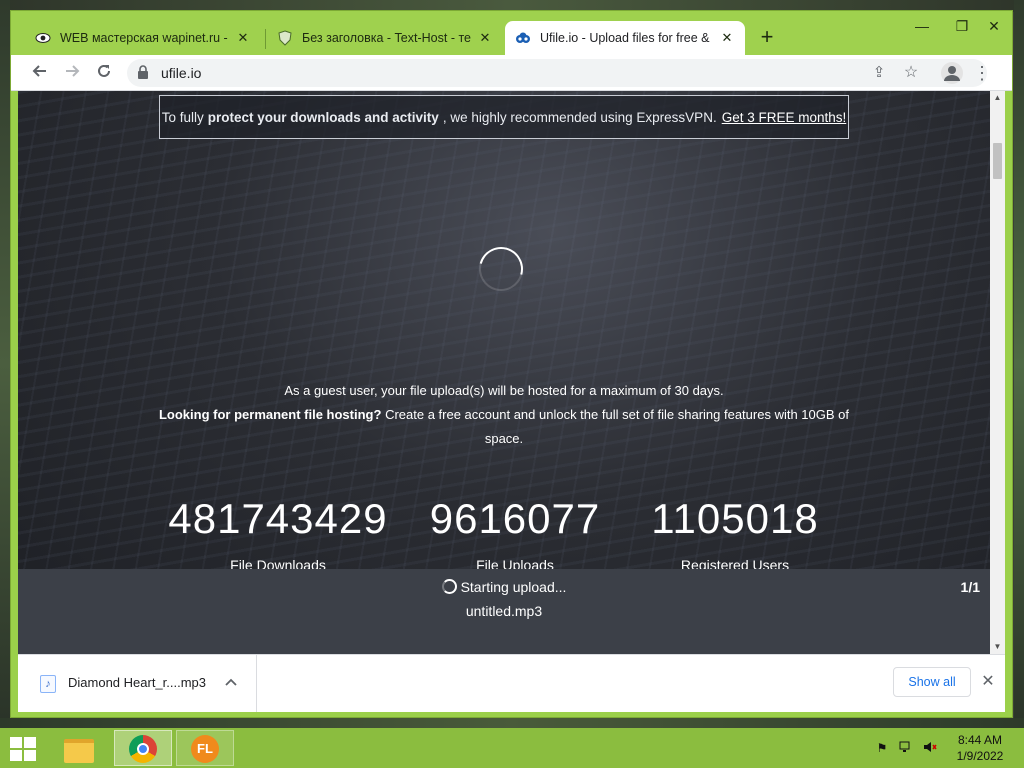 The width and height of the screenshot is (1024, 768). I want to click on eye-icon, so click(43, 38).